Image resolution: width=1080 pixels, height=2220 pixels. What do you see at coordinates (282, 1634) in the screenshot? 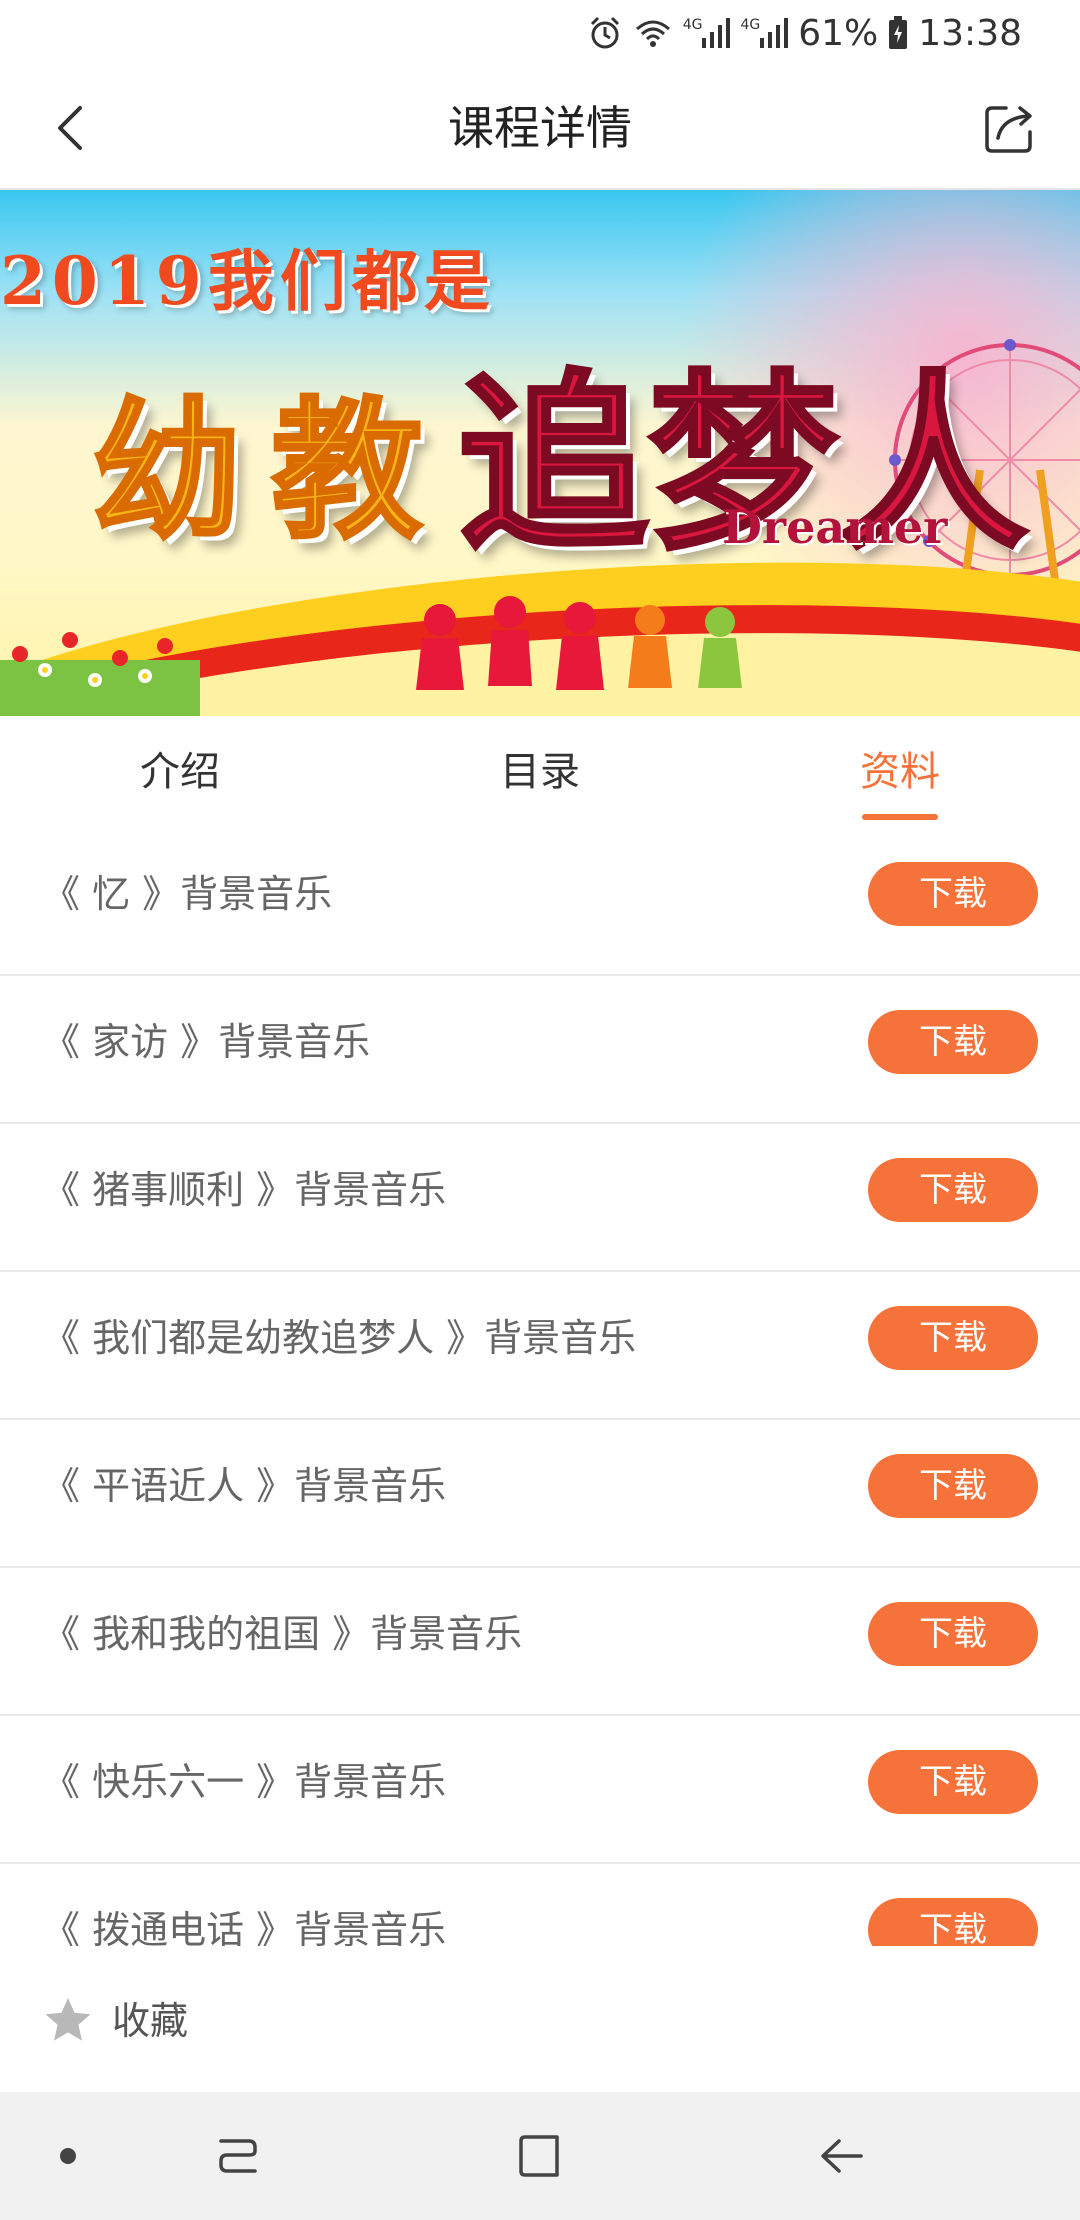
I see `material-name: 《 我和我的祖国 》背景音乐` at bounding box center [282, 1634].